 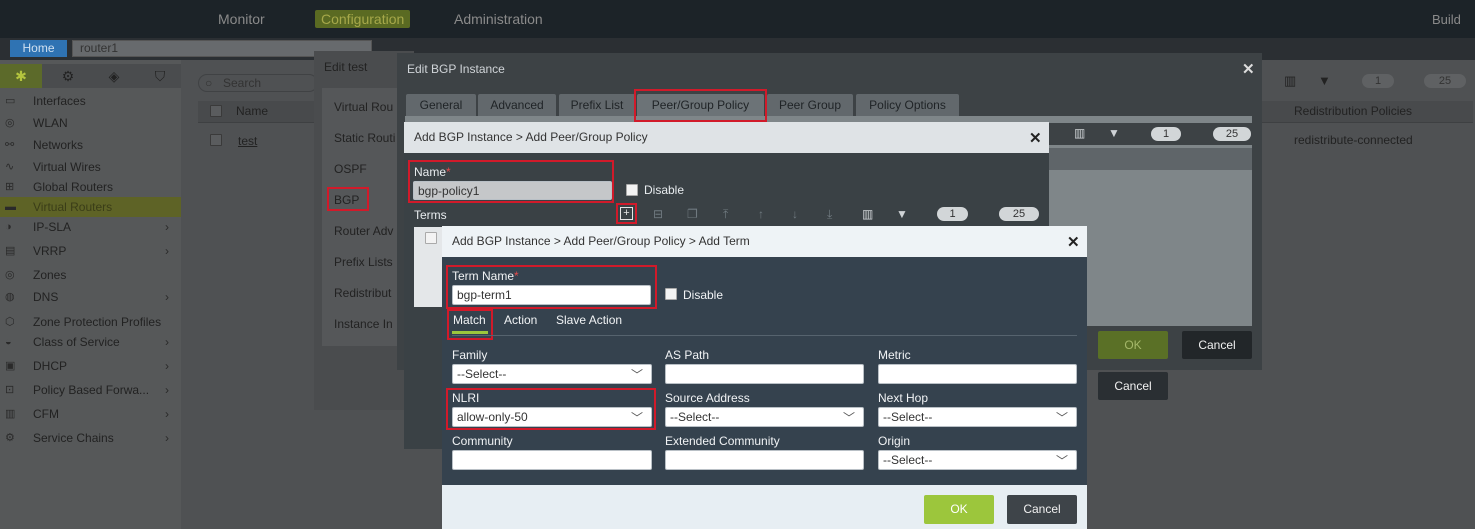 I want to click on tab-advanced: Advanced, so click(x=517, y=105).